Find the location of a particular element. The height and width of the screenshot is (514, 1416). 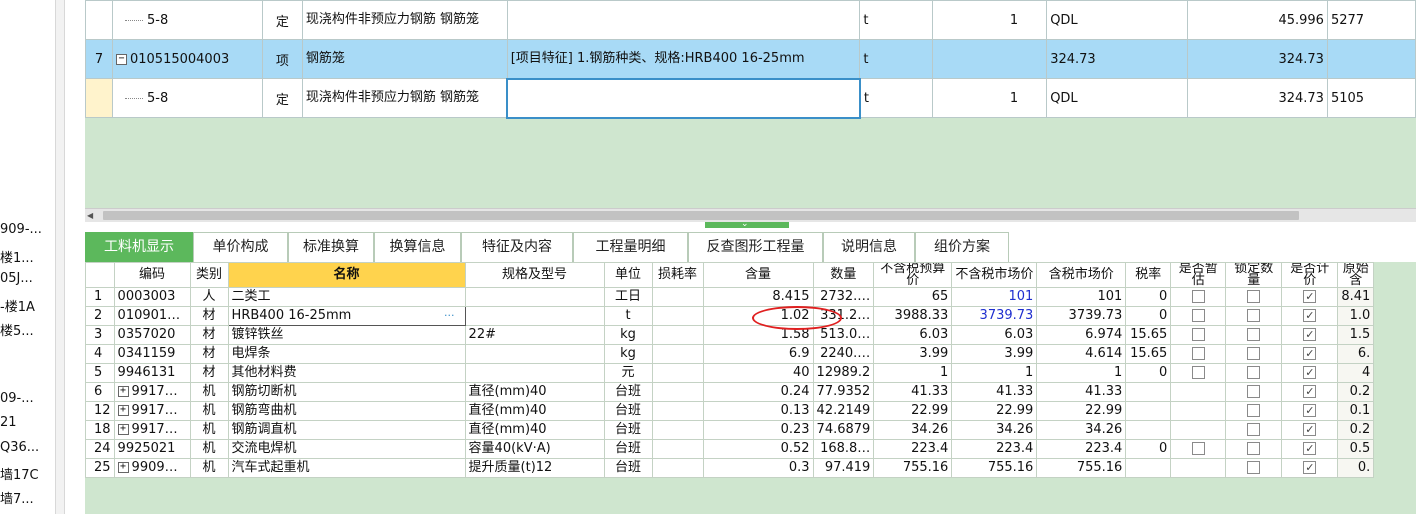

resource-content: 0.3 is located at coordinates (758, 468).